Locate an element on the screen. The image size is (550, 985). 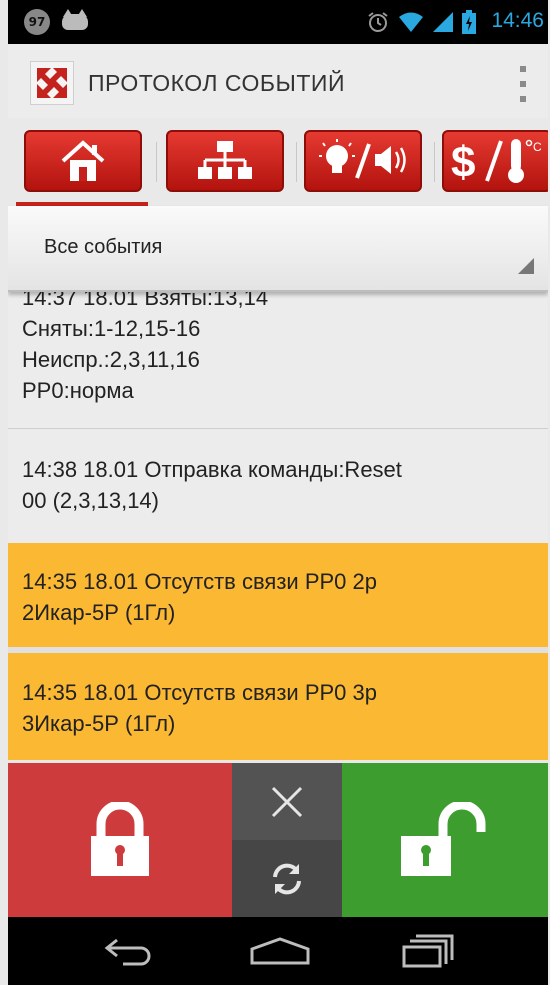
notification-count-badge: 97 is located at coordinates (37, 22).